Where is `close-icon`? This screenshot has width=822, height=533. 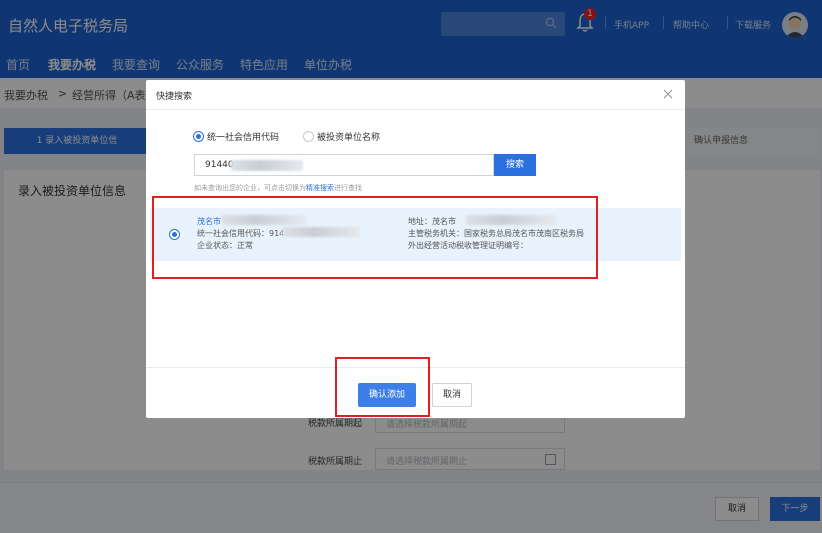
close-icon is located at coordinates (668, 94).